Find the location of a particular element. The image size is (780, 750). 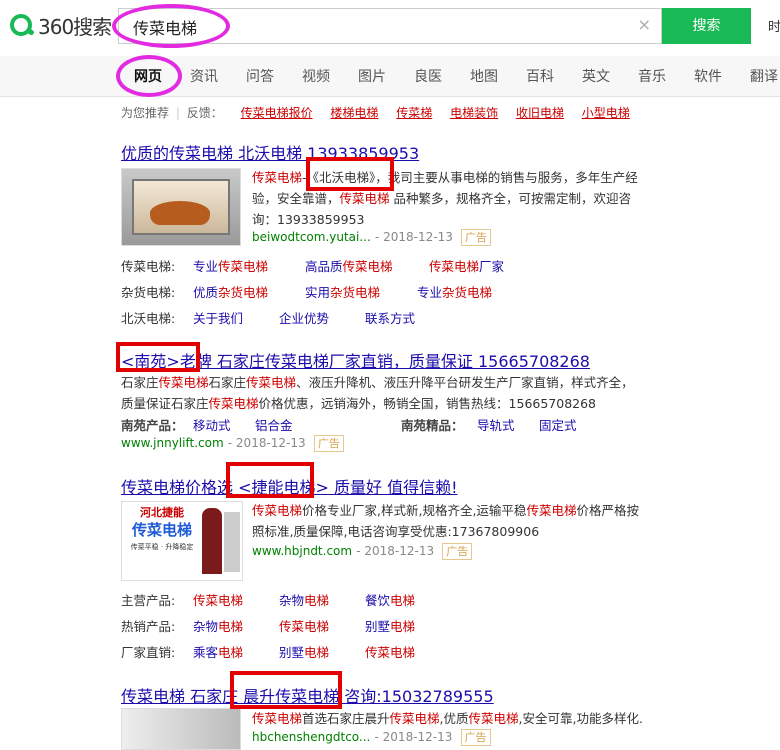

food-image is located at coordinates (180, 213).